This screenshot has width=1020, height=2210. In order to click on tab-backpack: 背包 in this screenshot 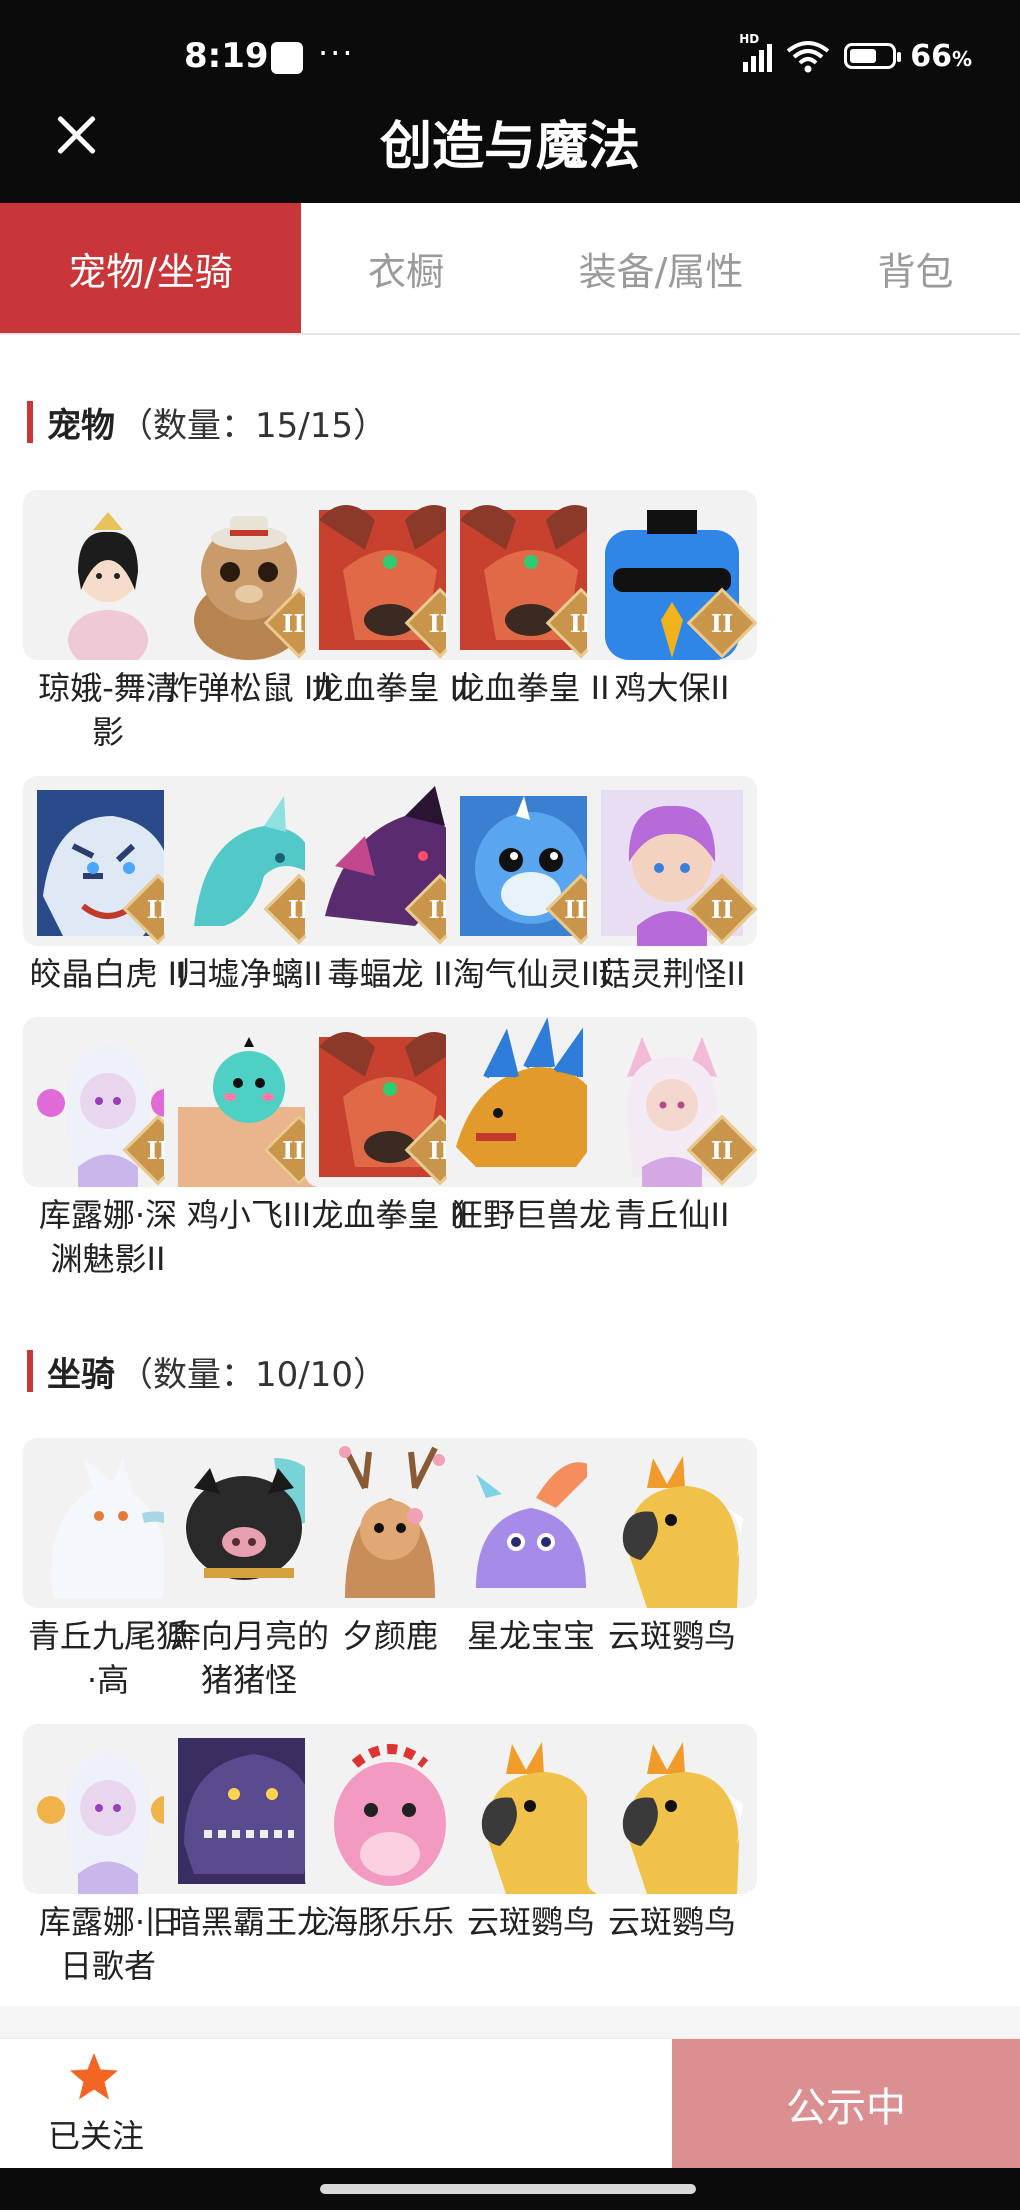, I will do `click(915, 268)`.